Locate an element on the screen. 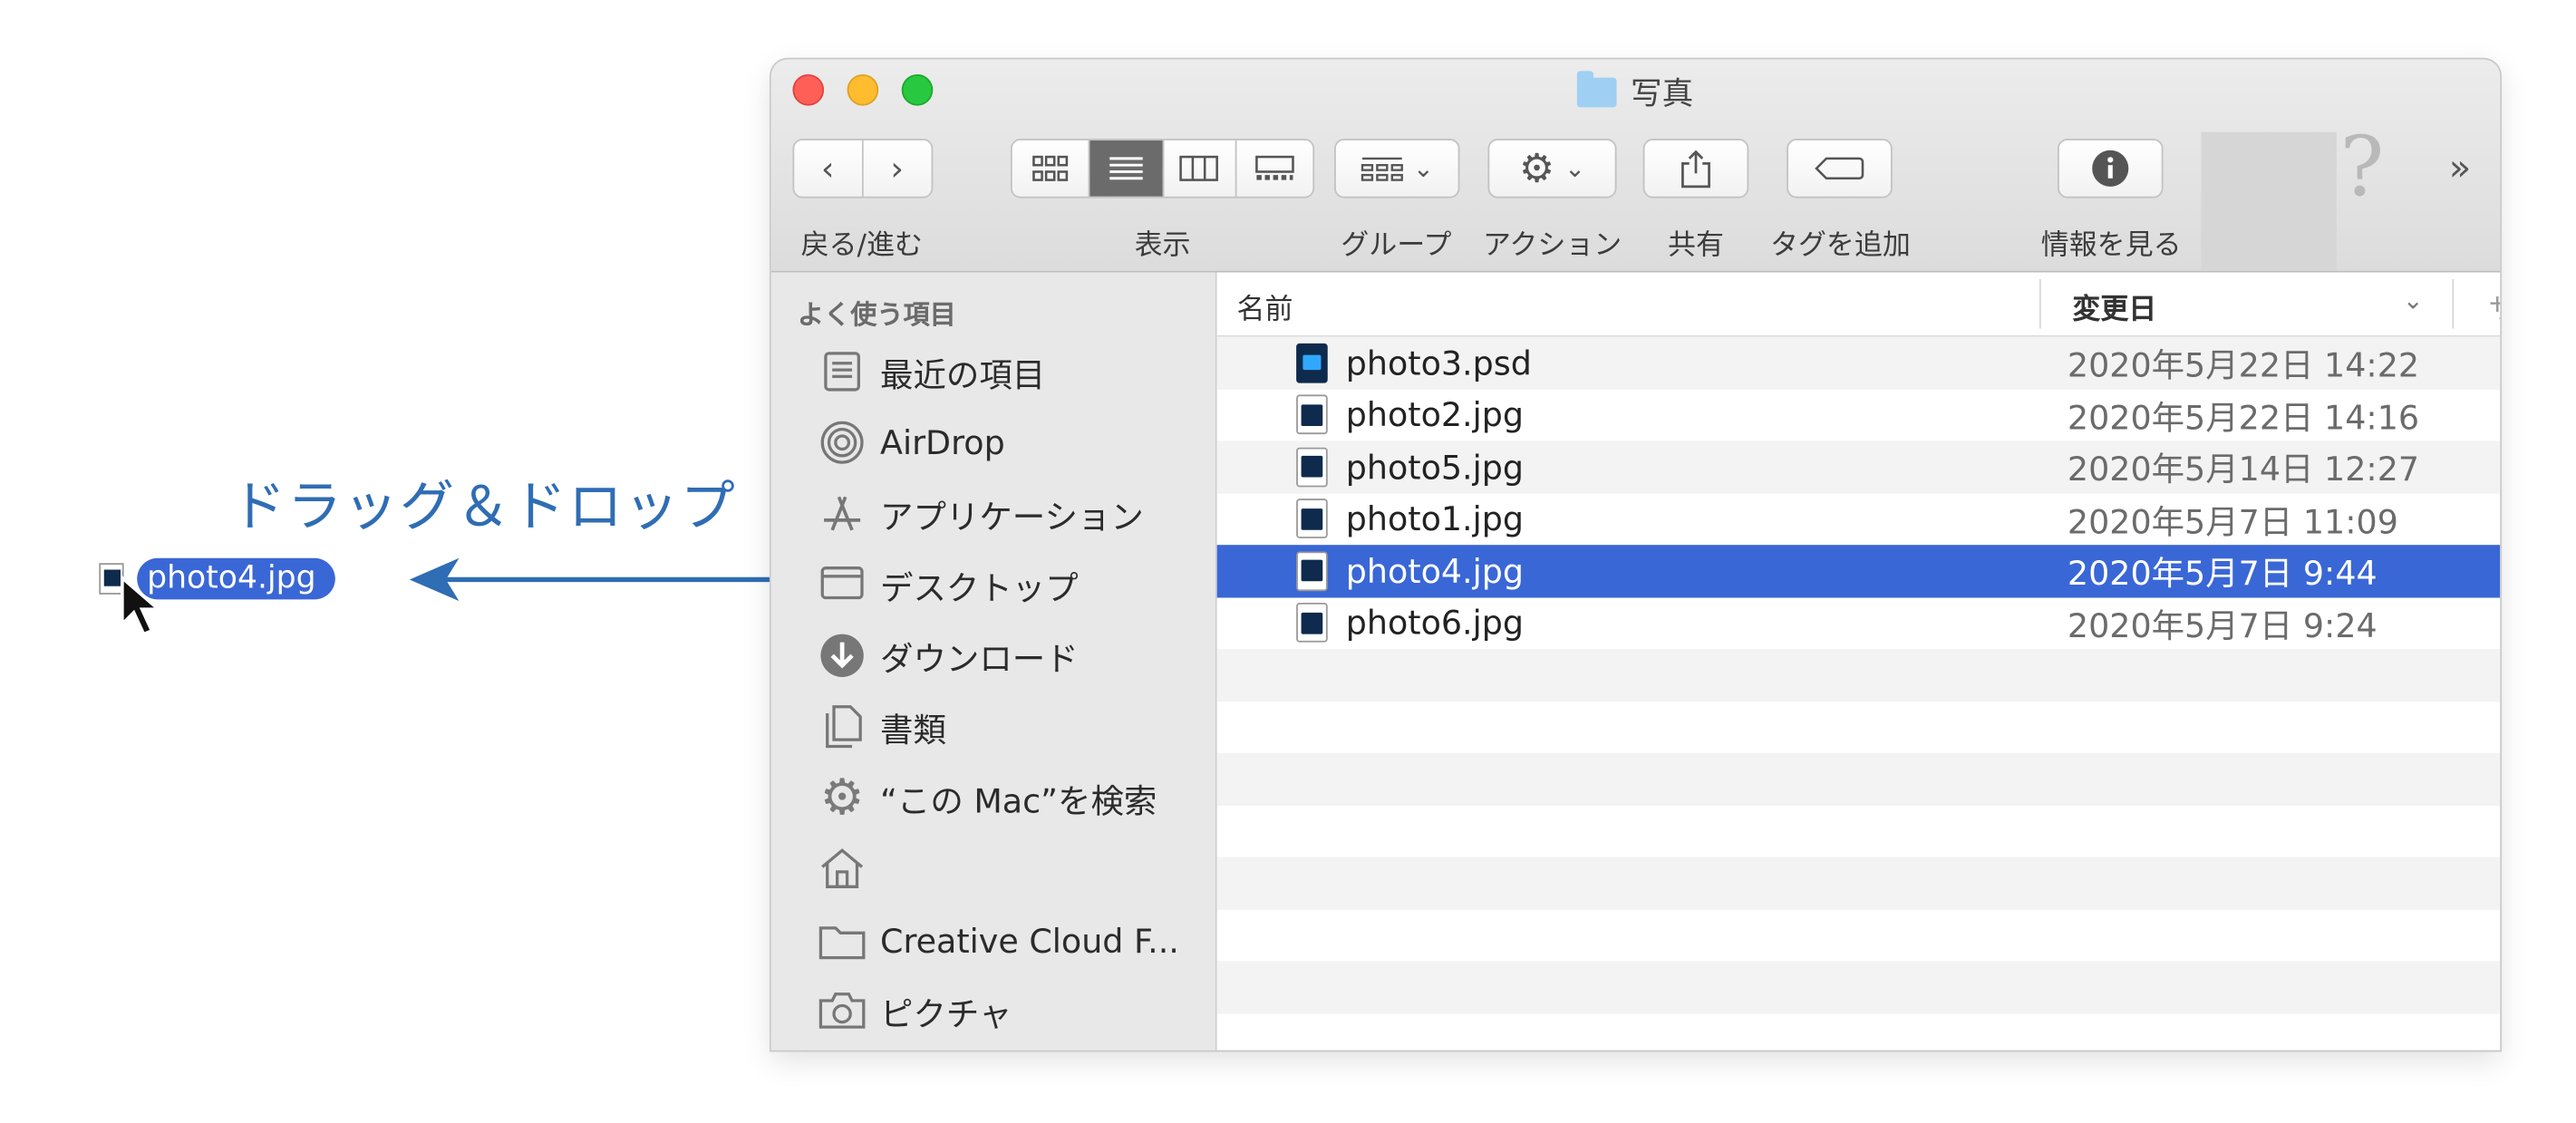 This screenshot has width=2576, height=1123. sidebar-item-label: ピクチャ is located at coordinates (946, 1013).